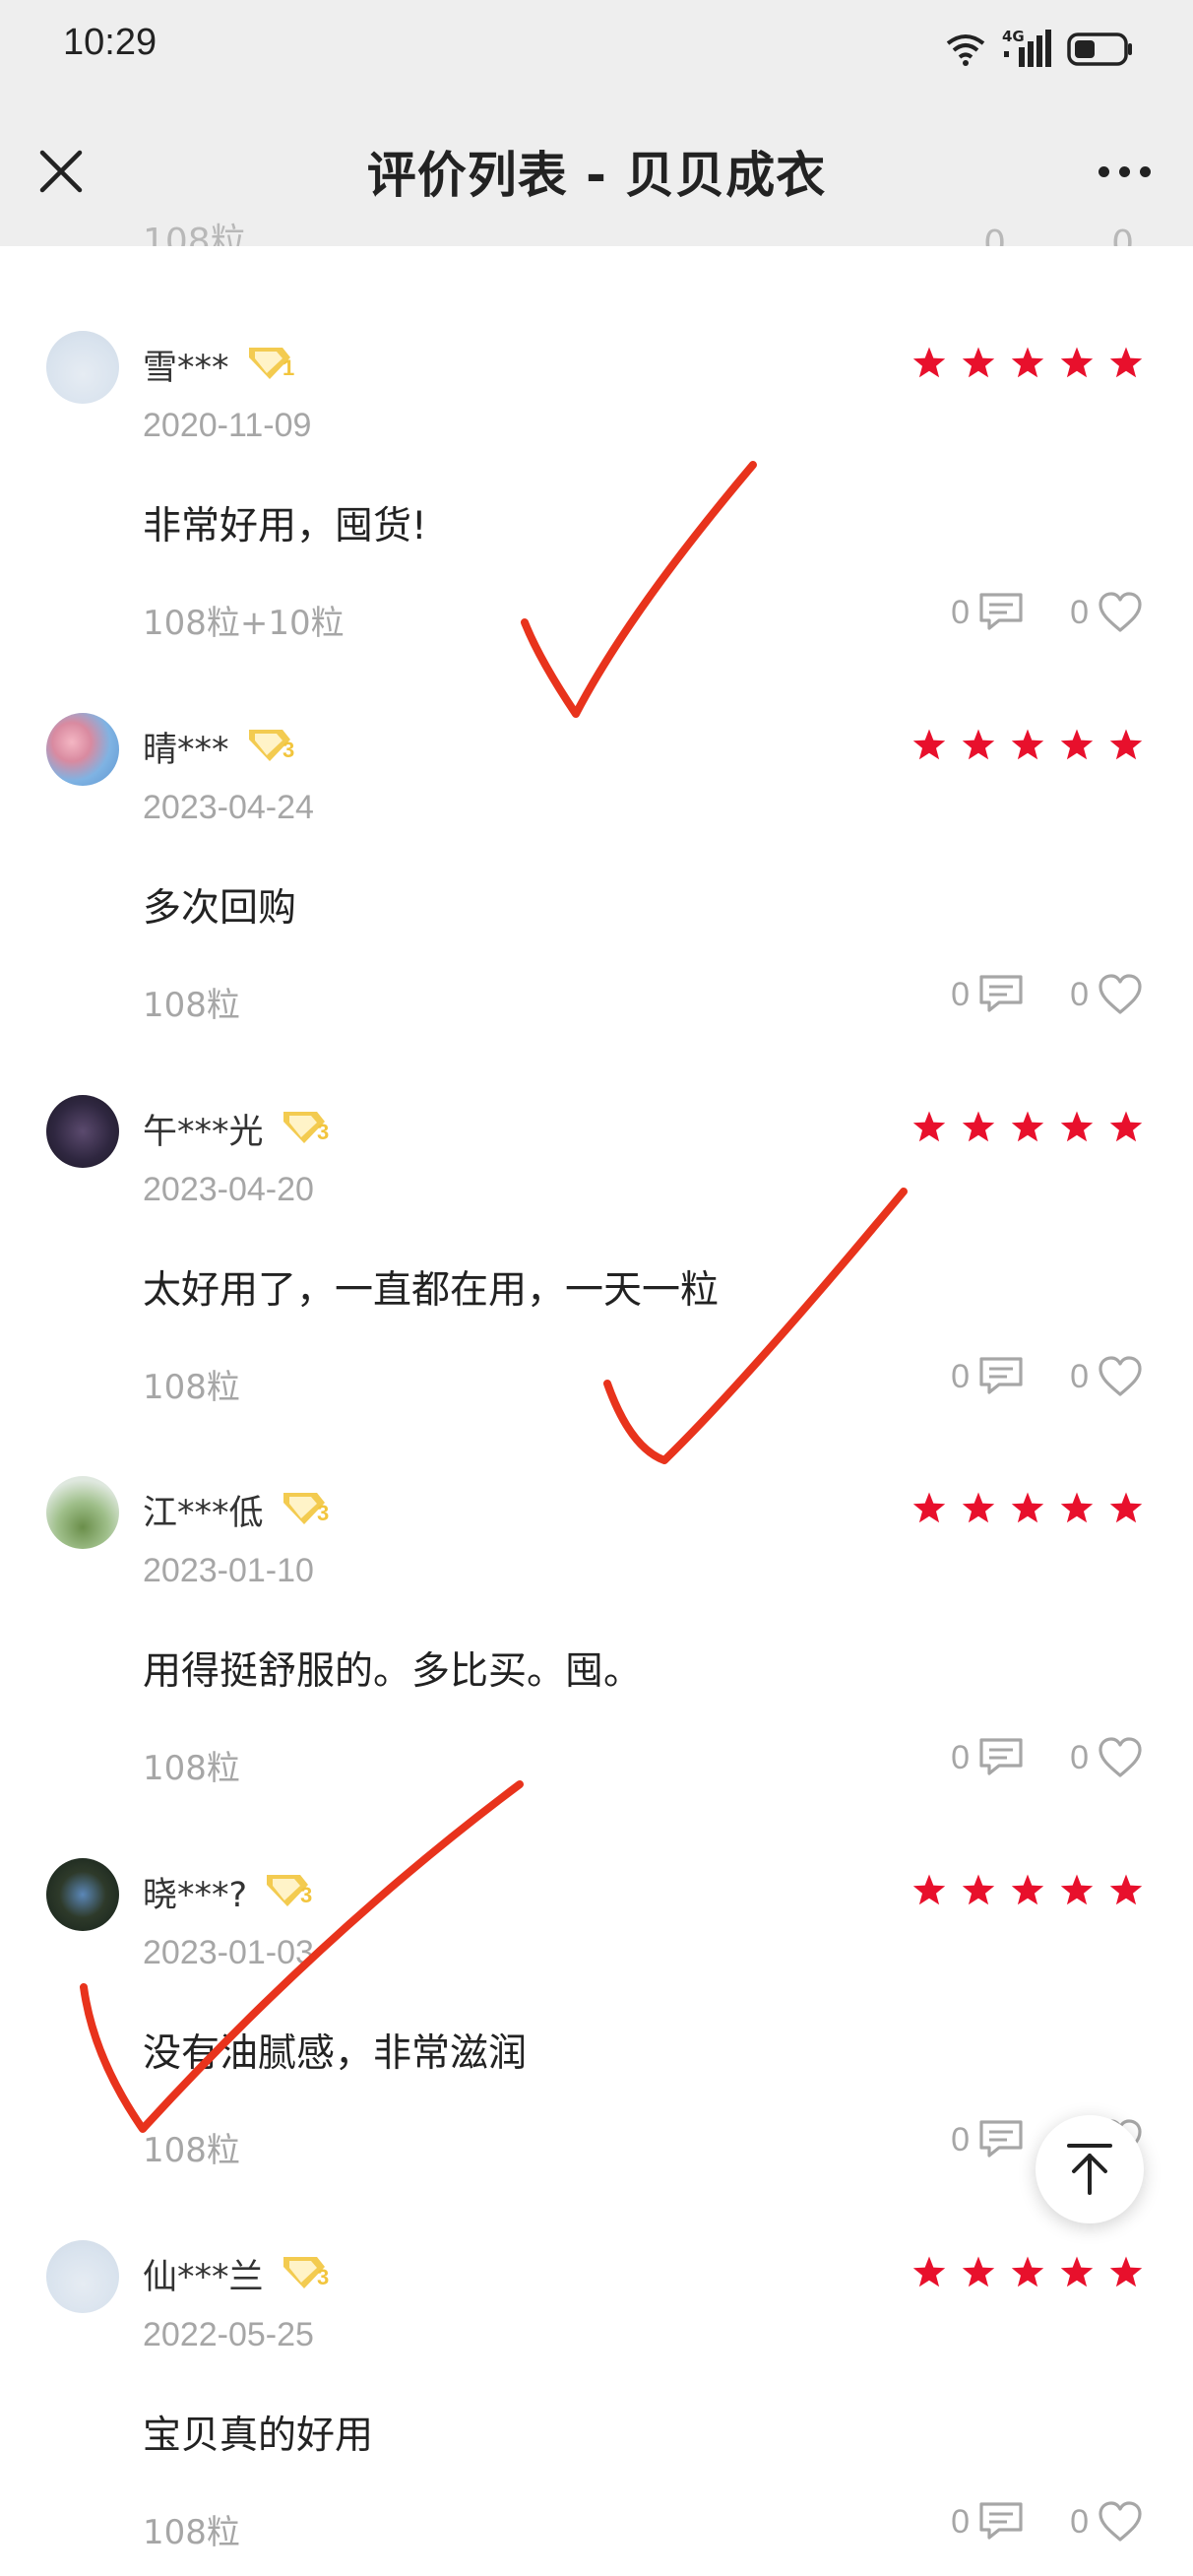 The image size is (1193, 2576). Describe the element at coordinates (335, 2053) in the screenshot. I see `review-content: 没有油腻感，非常滋润` at that location.